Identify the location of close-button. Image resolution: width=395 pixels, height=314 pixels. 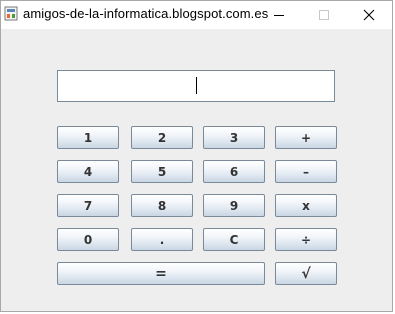
(369, 15).